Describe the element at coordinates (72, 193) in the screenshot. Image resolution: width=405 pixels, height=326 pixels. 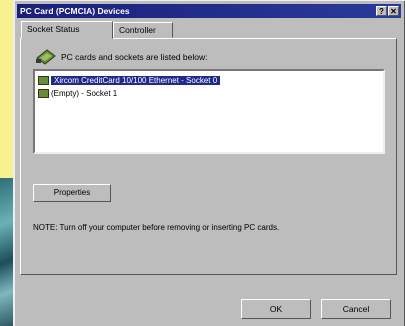
I see `properties-button: Properties` at that location.